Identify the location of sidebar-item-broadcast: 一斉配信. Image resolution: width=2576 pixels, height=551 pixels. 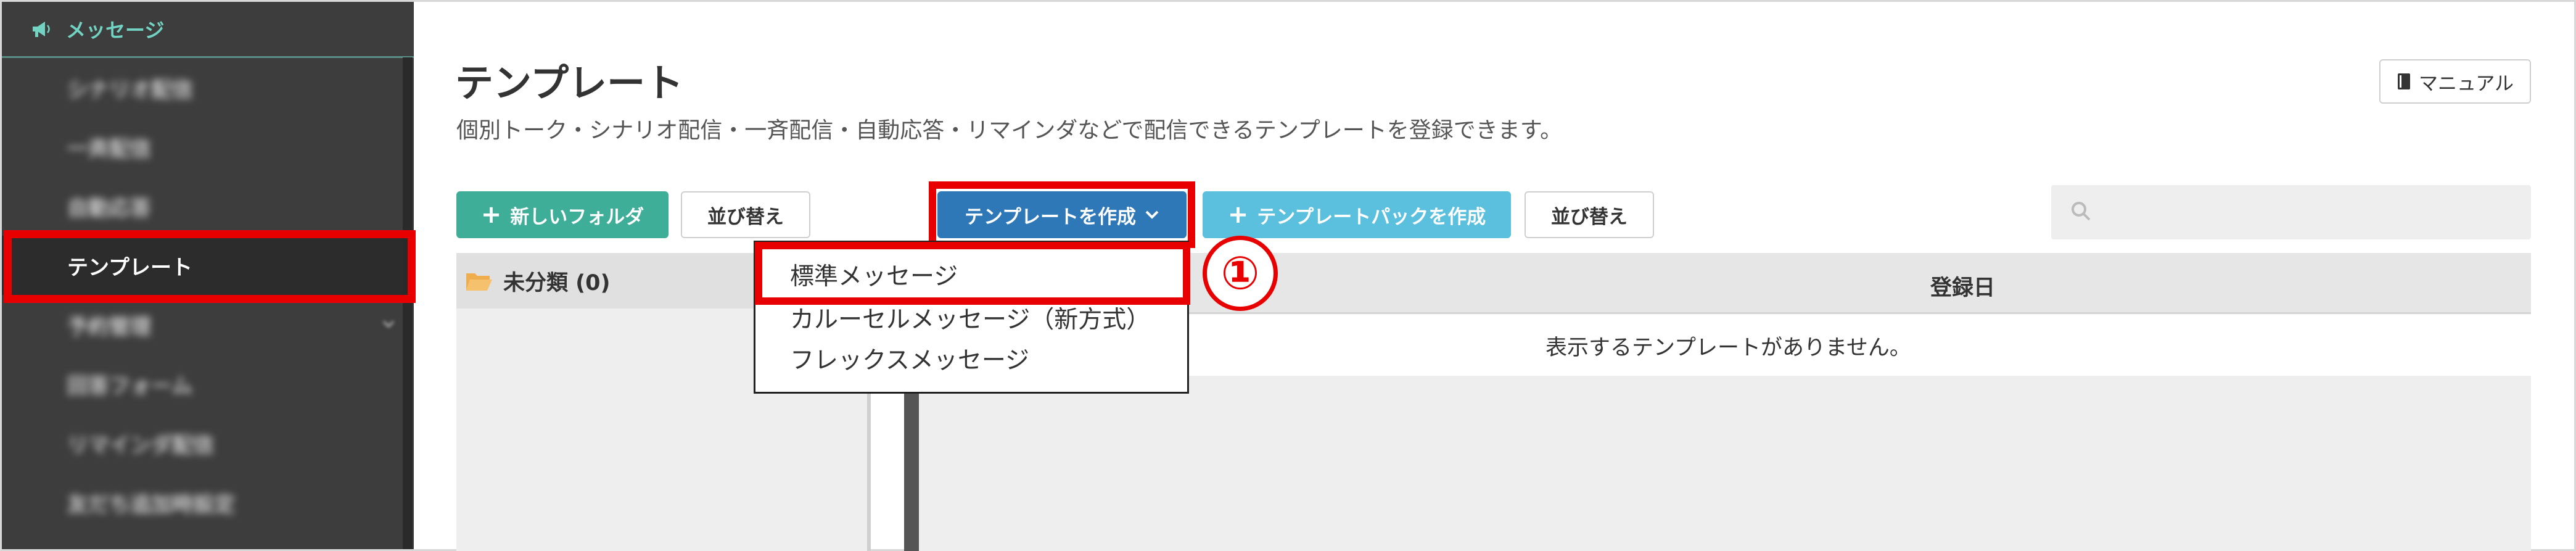
(208, 146).